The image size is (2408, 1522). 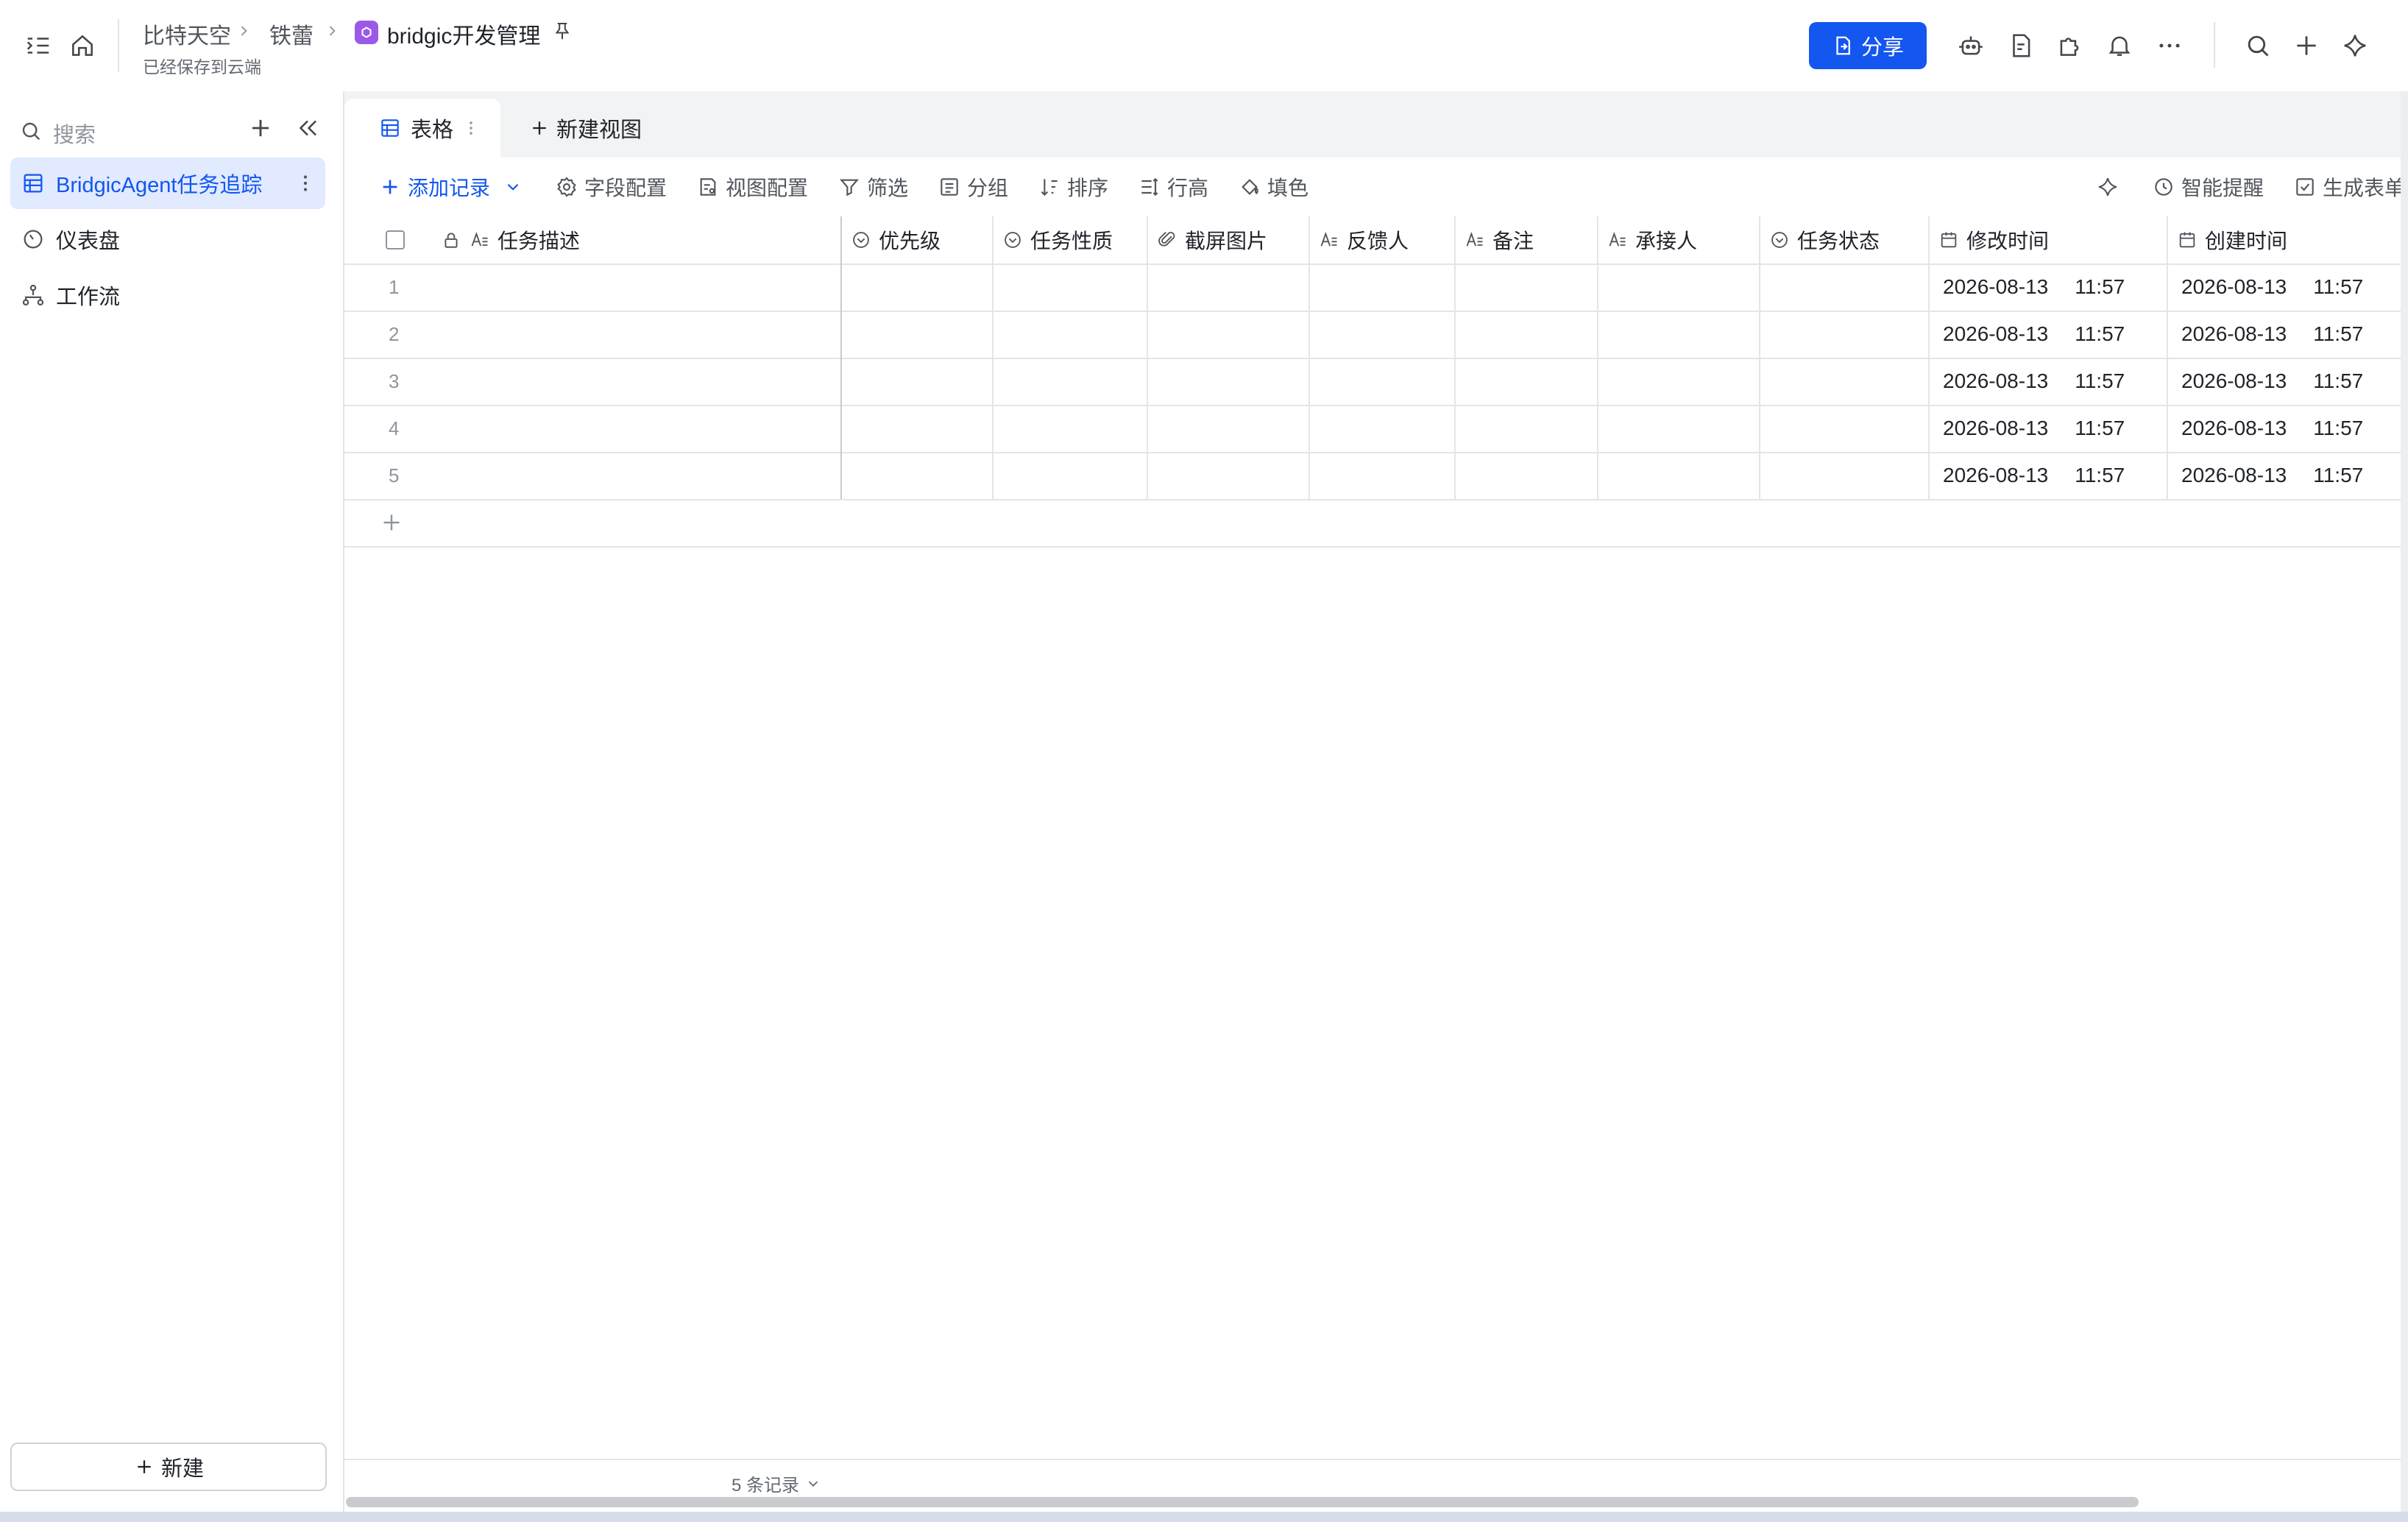 I want to click on ai-sparkle-icon, so click(x=2355, y=46).